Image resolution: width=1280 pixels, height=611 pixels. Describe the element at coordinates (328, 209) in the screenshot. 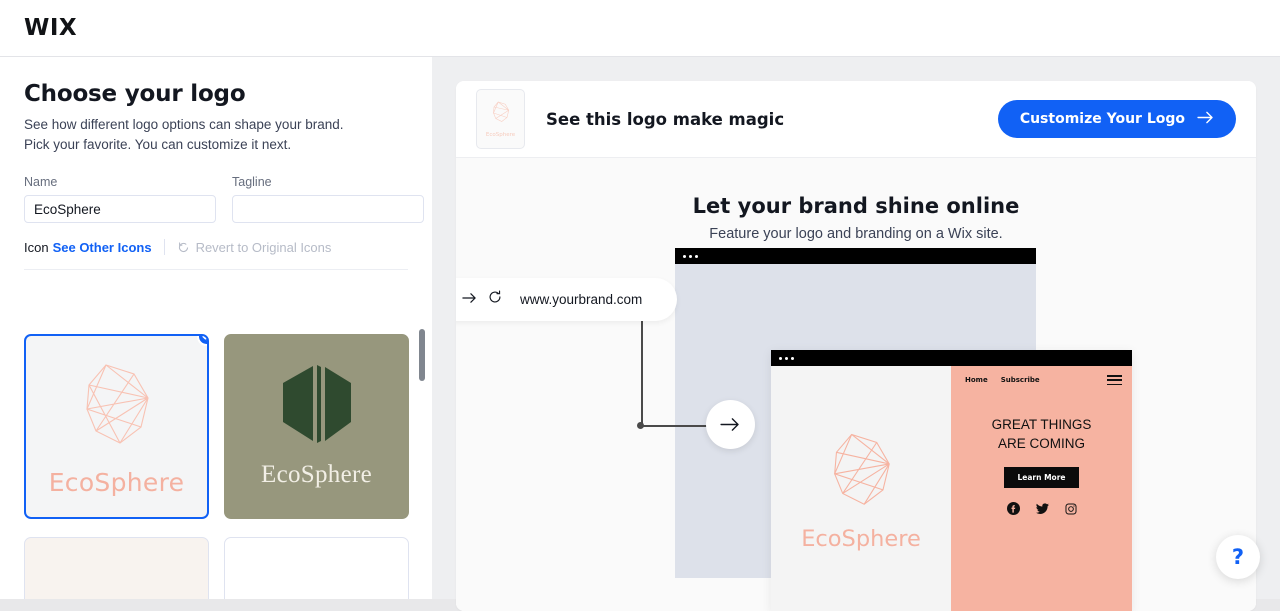

I see `tagline-input` at that location.